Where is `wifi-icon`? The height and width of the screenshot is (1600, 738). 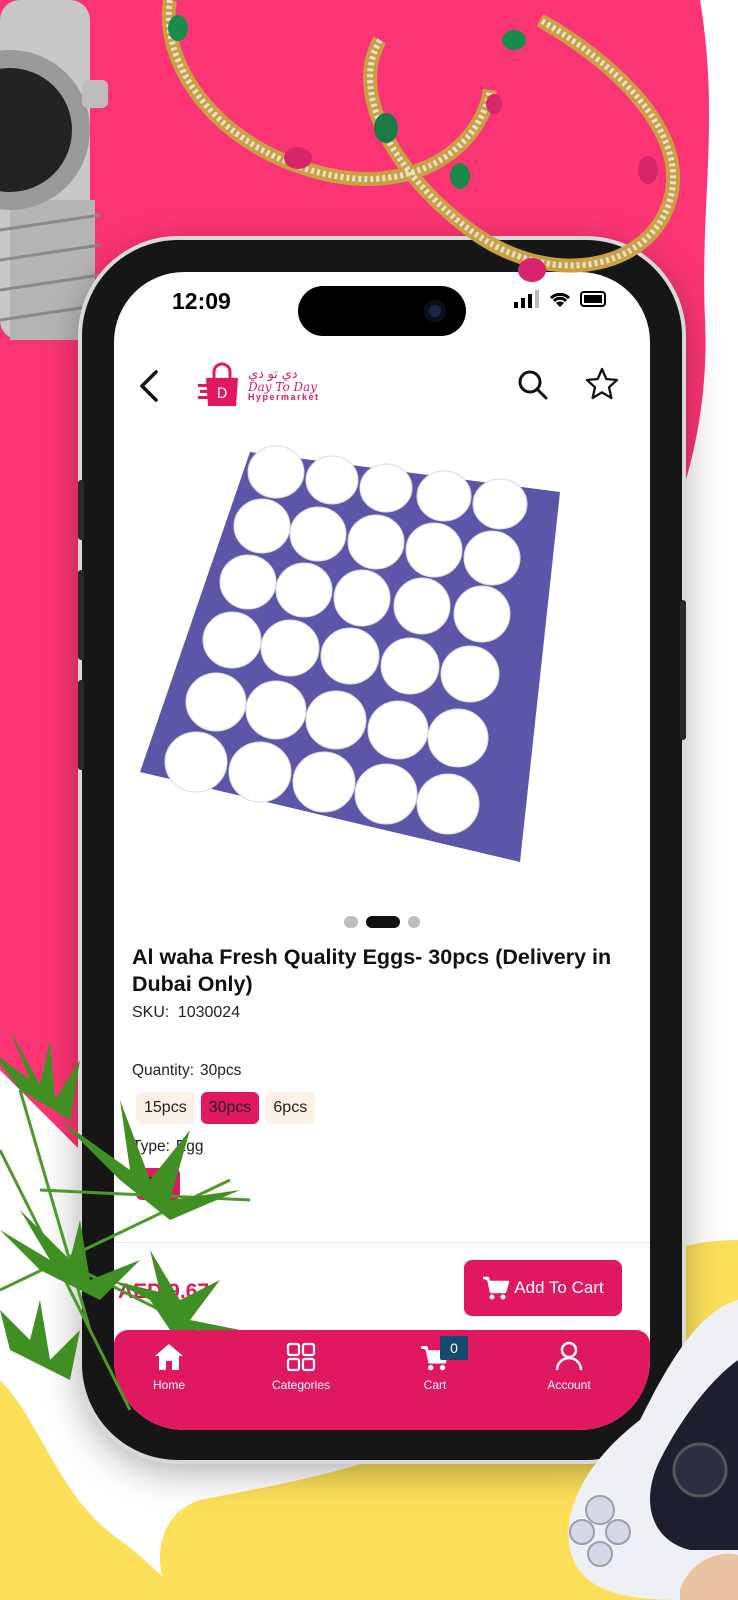
wifi-icon is located at coordinates (560, 299).